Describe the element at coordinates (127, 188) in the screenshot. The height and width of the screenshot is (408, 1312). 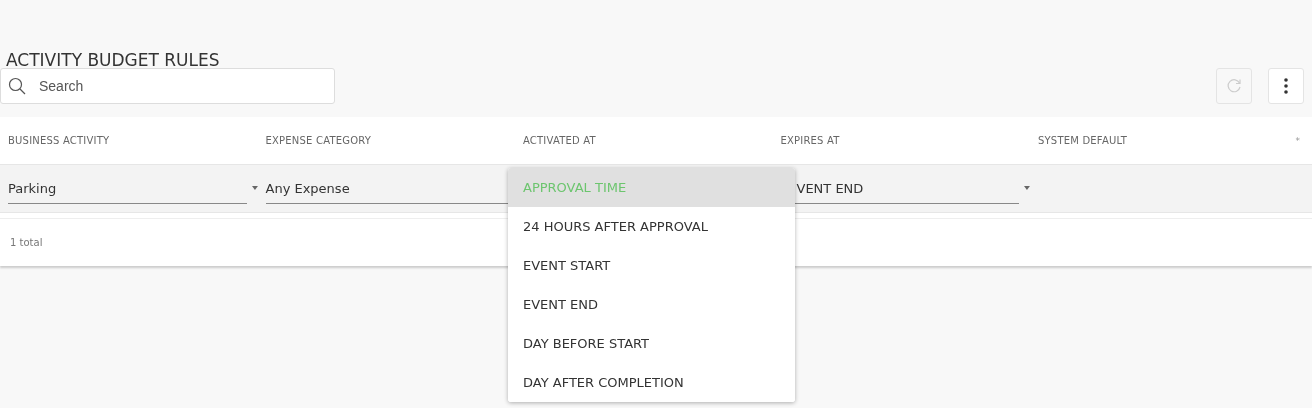
I see `select-field: Parking` at that location.